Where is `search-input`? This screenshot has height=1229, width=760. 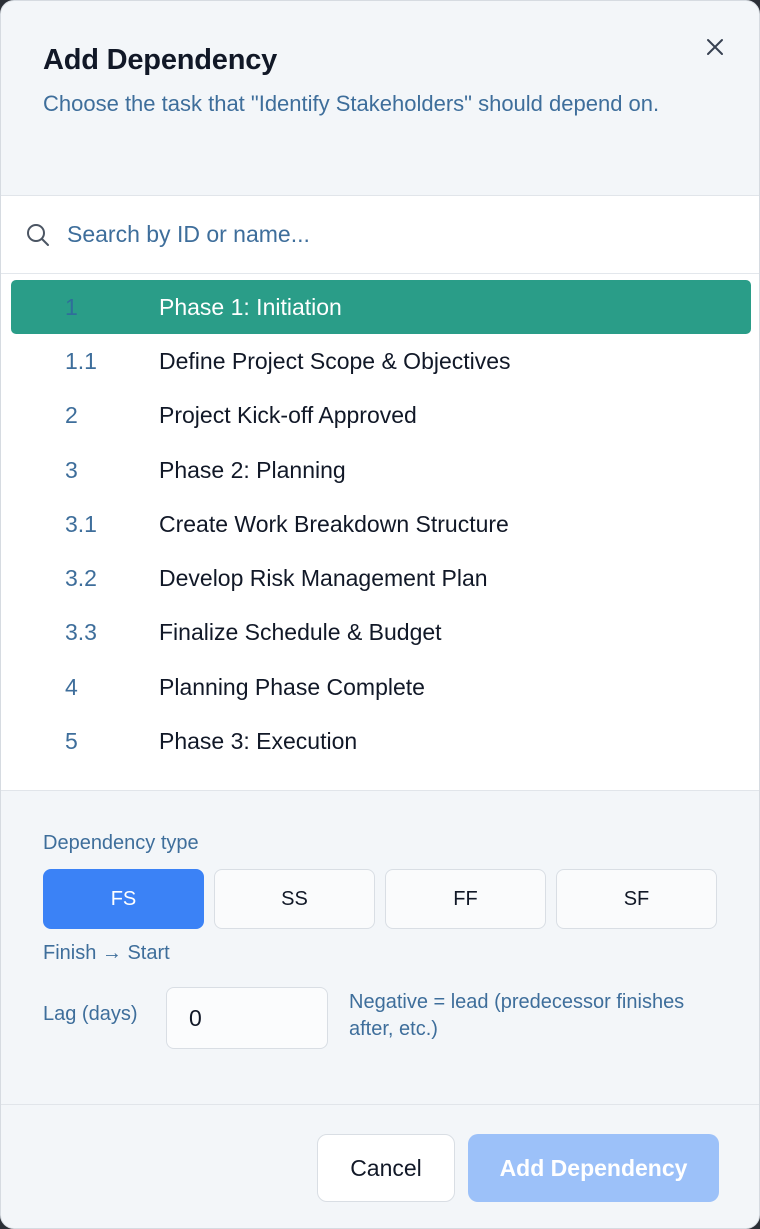
search-input is located at coordinates (365, 234).